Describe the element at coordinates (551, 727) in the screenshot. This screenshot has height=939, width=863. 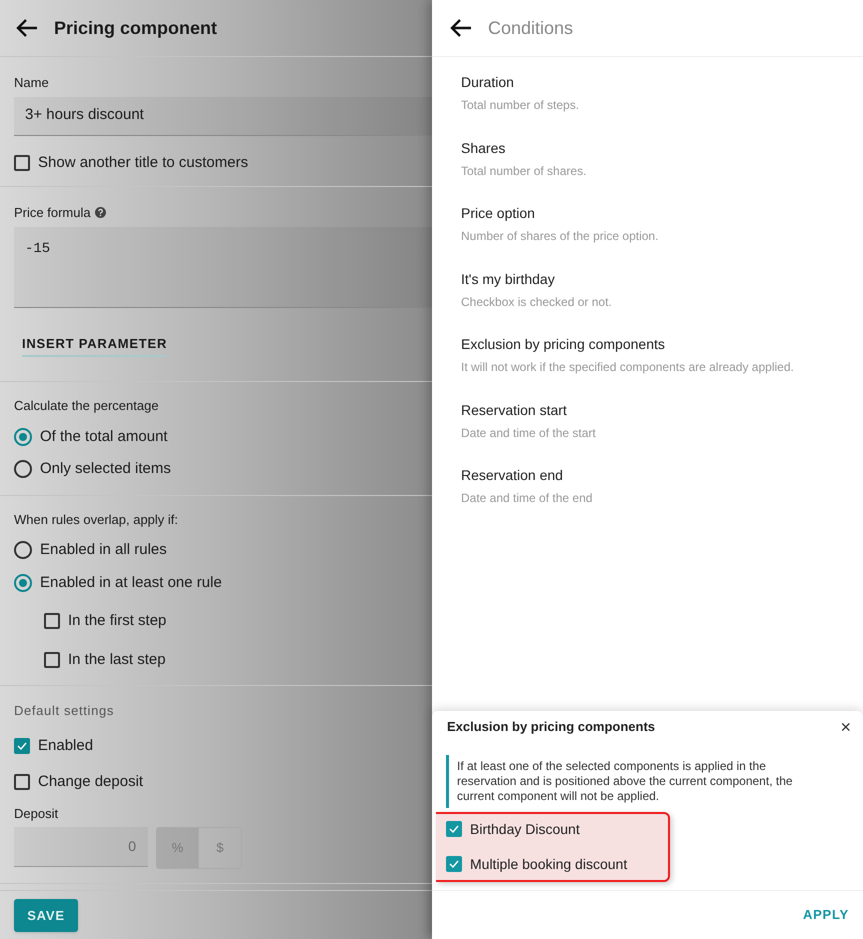
I see `dialog-title: Exclusion by pricing components` at that location.